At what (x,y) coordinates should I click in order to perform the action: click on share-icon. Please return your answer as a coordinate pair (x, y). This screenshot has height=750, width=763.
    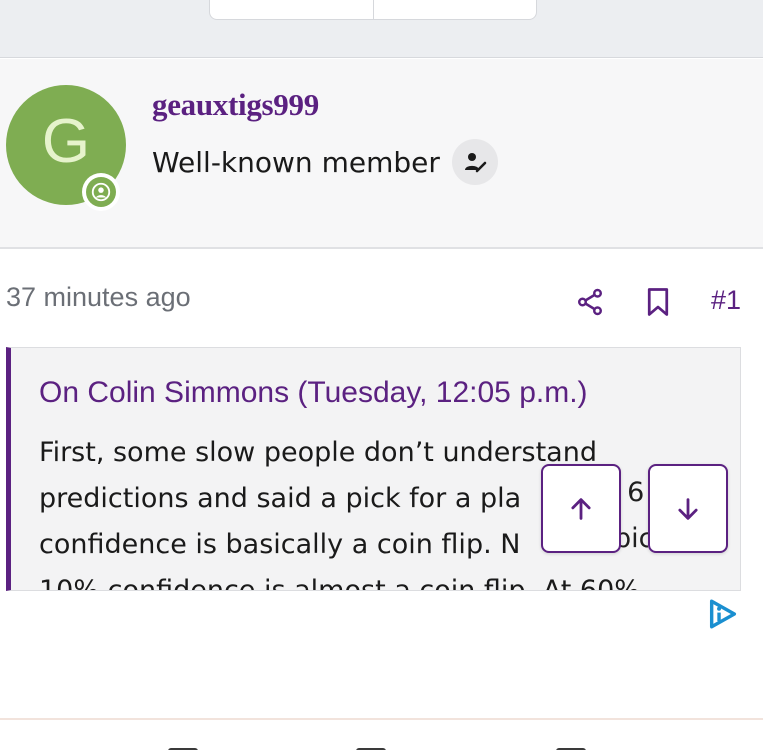
    Looking at the image, I should click on (590, 302).